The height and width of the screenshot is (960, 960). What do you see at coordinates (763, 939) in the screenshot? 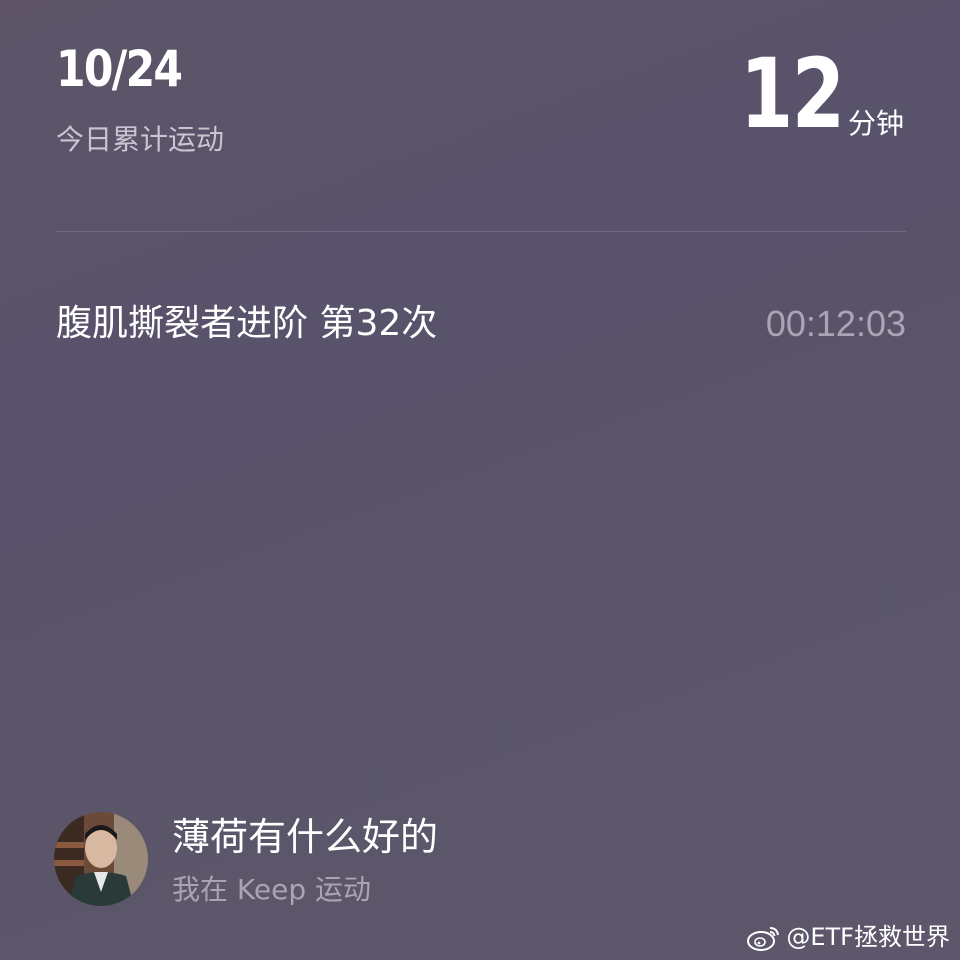
I see `weibo-icon` at bounding box center [763, 939].